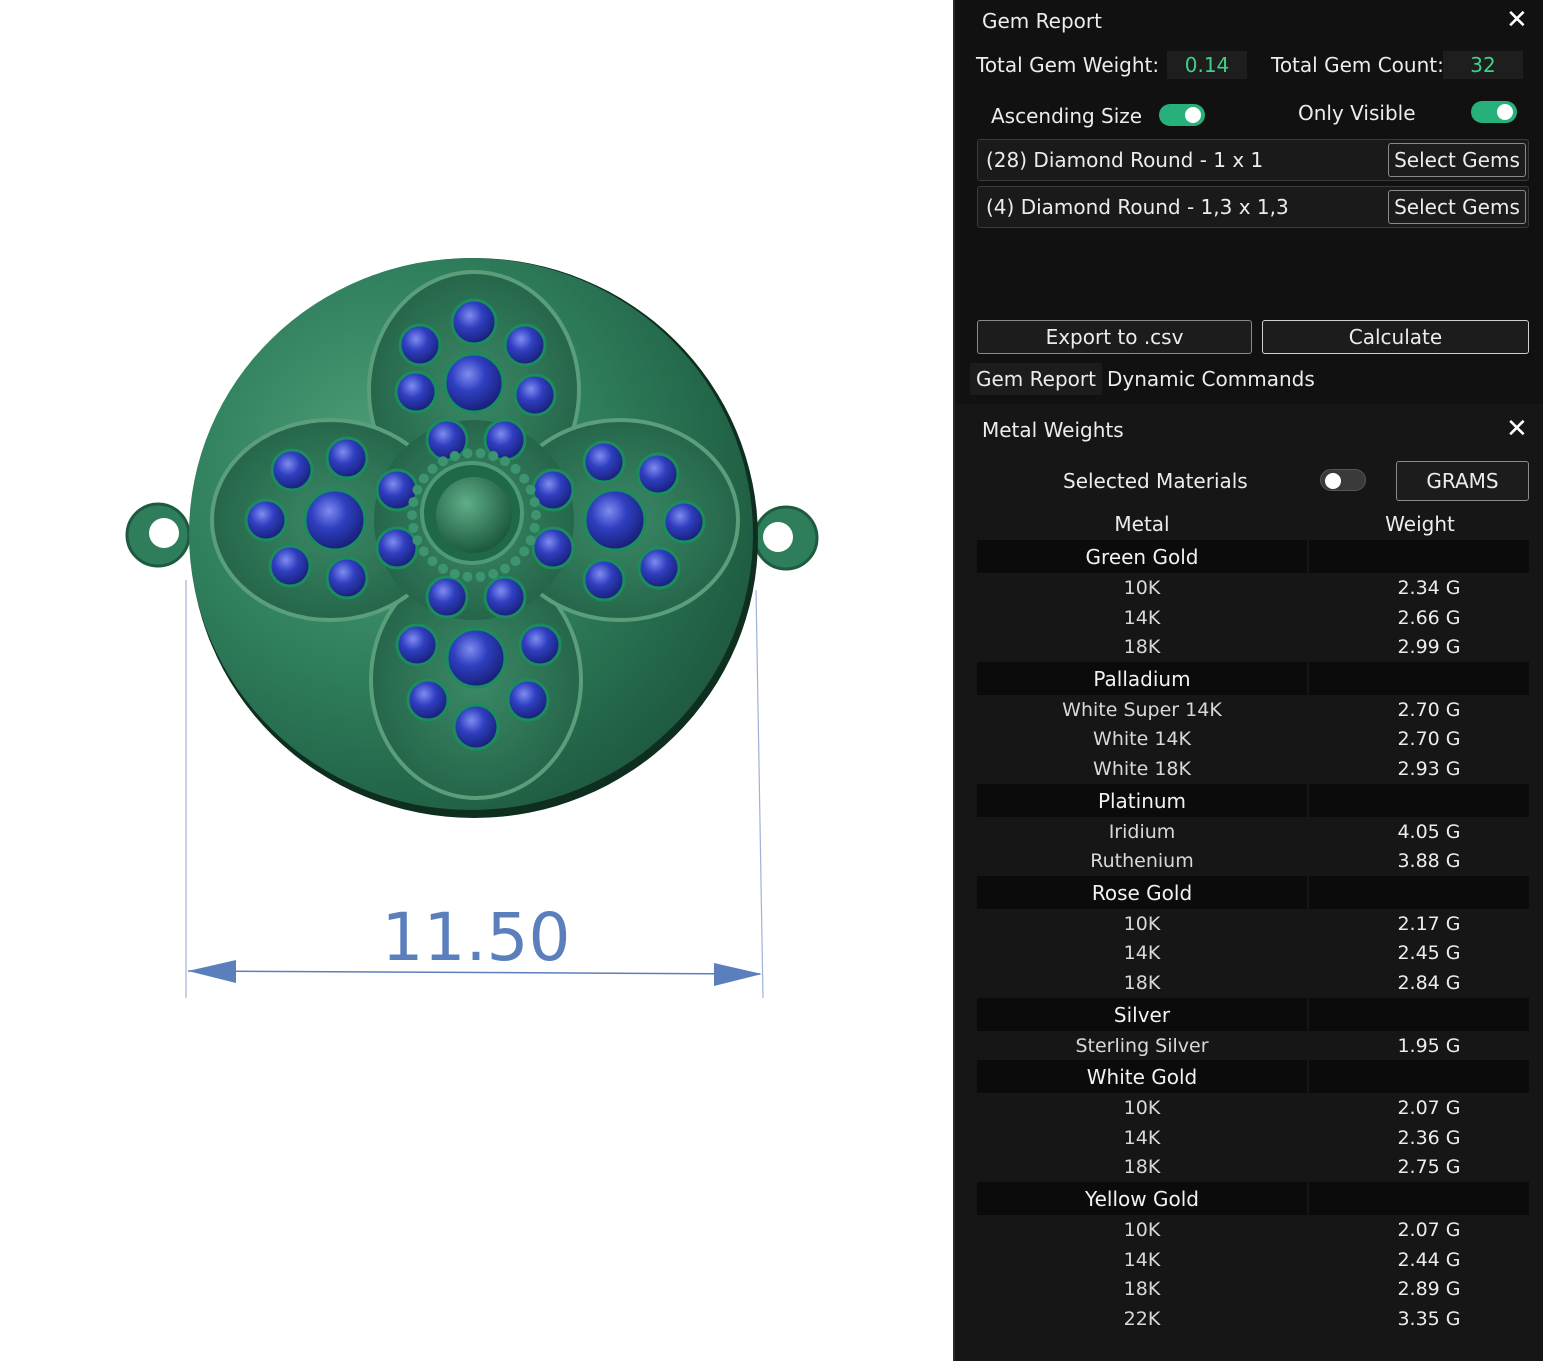  I want to click on only-visible-toggle, so click(1494, 112).